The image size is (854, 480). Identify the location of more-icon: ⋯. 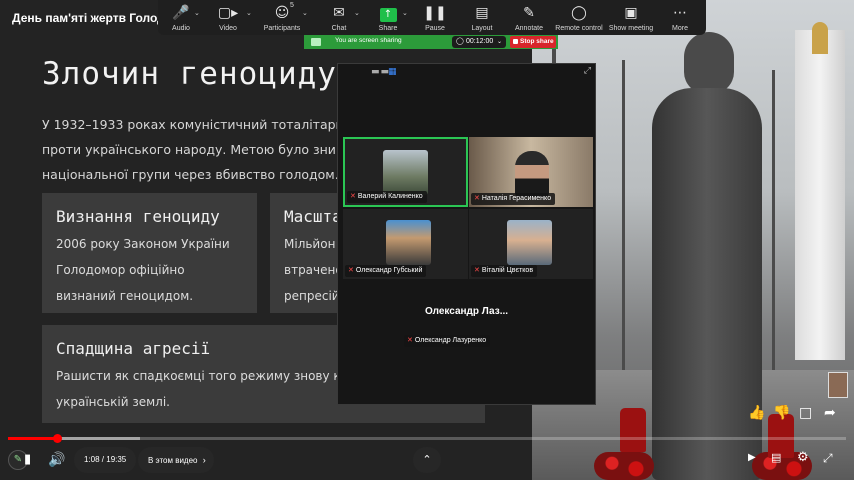
(680, 13).